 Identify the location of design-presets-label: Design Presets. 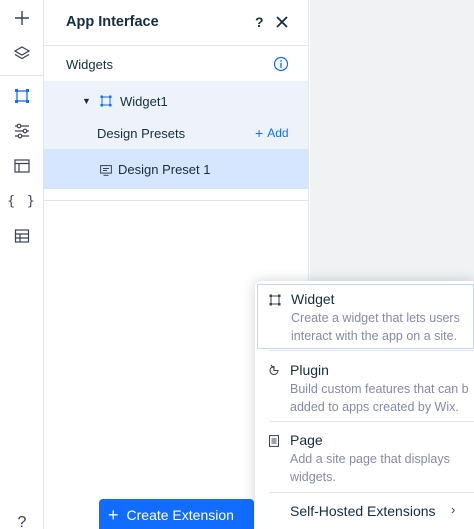
(141, 133).